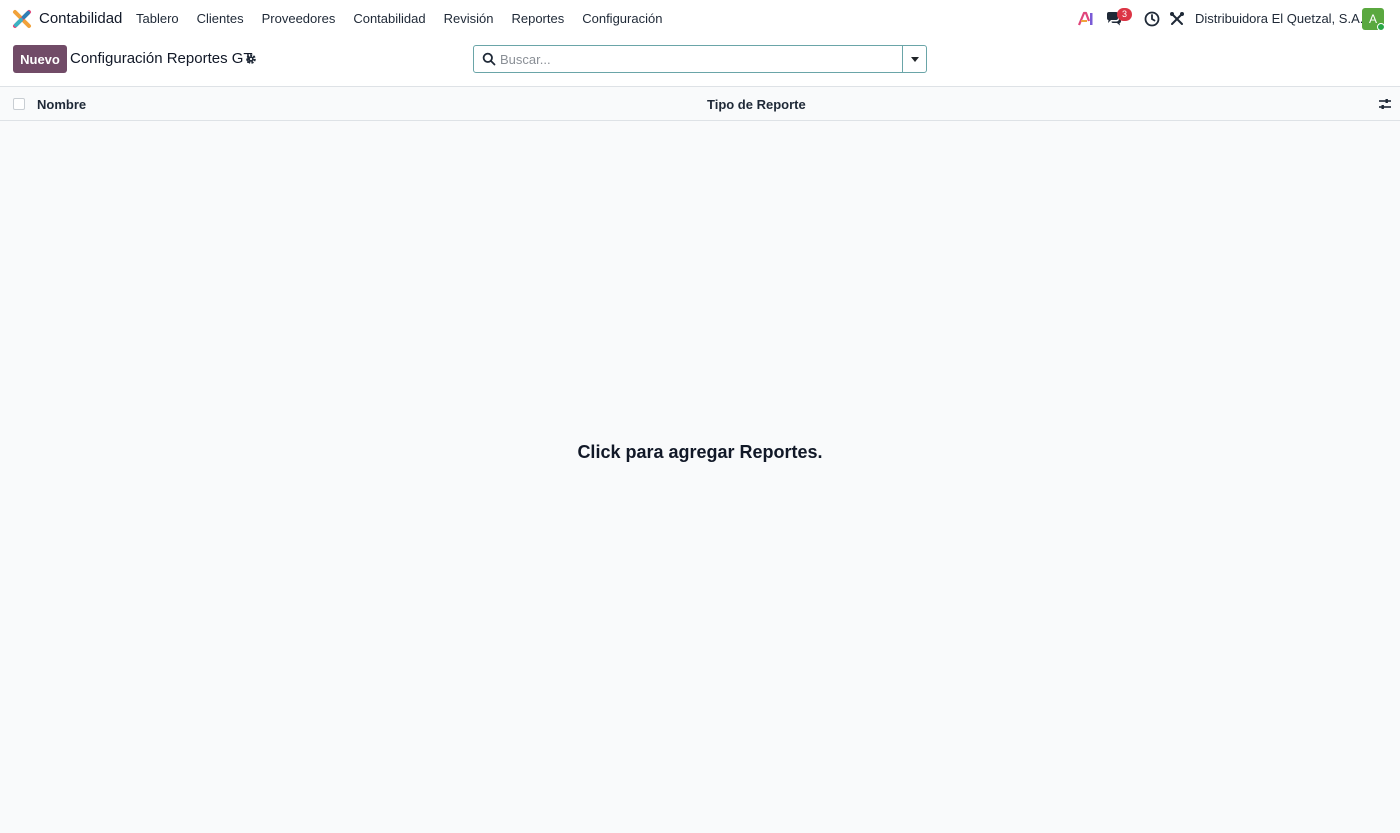 This screenshot has height=833, width=1400. Describe the element at coordinates (61, 104) in the screenshot. I see `column-header-nombre: Nombre` at that location.